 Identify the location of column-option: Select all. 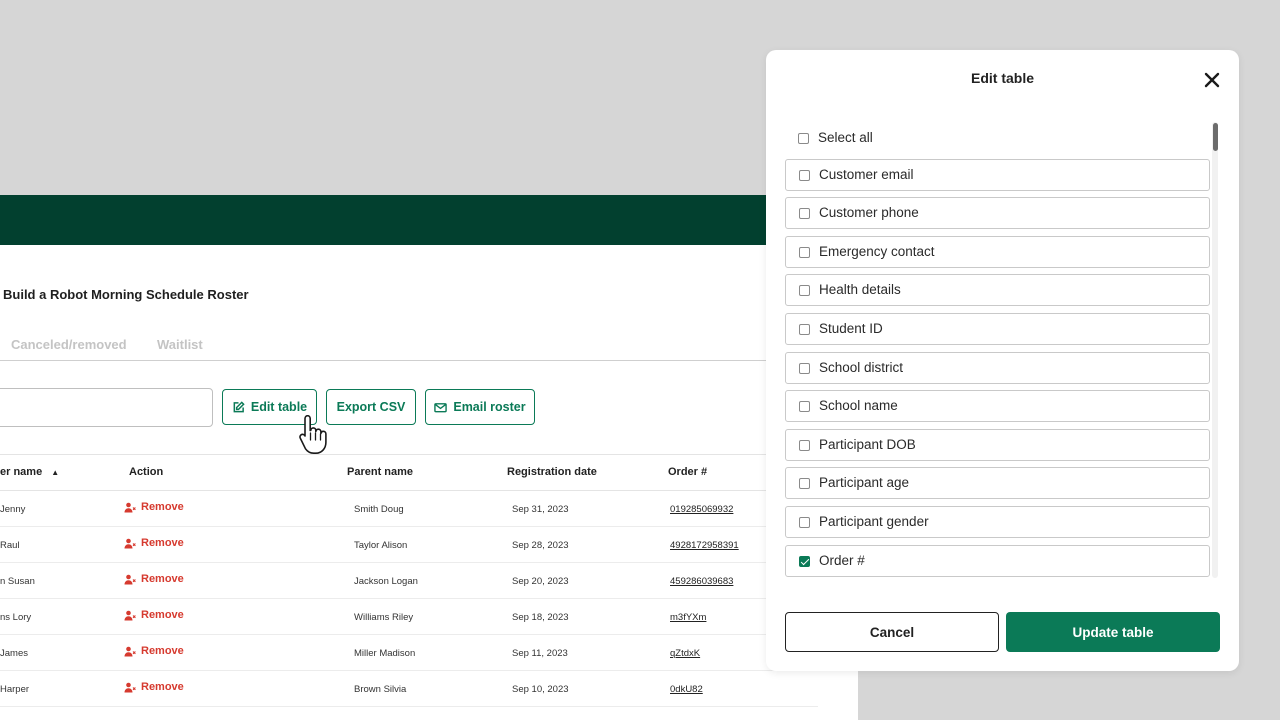
(997, 139).